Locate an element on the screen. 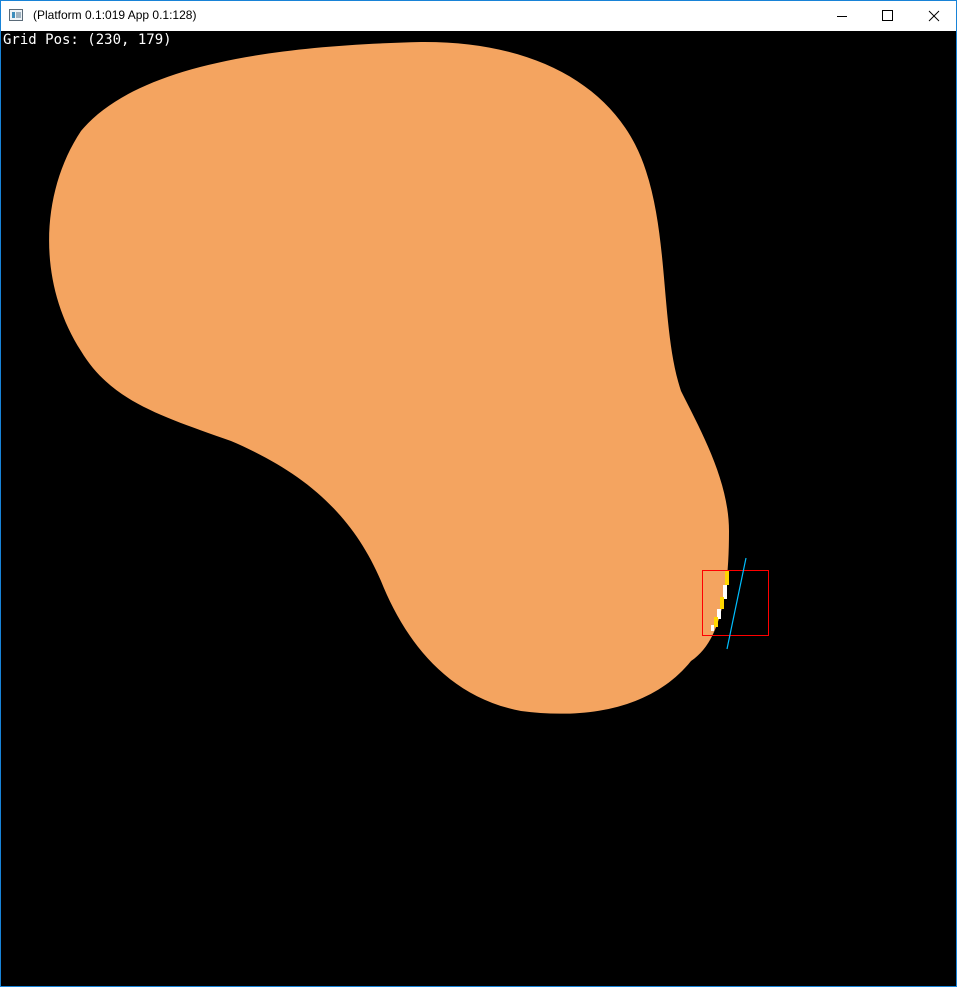 This screenshot has width=957, height=987. close-button is located at coordinates (934, 16).